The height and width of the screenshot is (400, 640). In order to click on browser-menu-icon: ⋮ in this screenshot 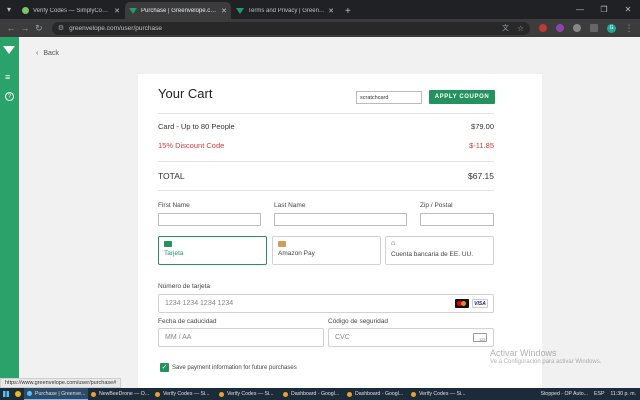, I will do `click(629, 28)`.